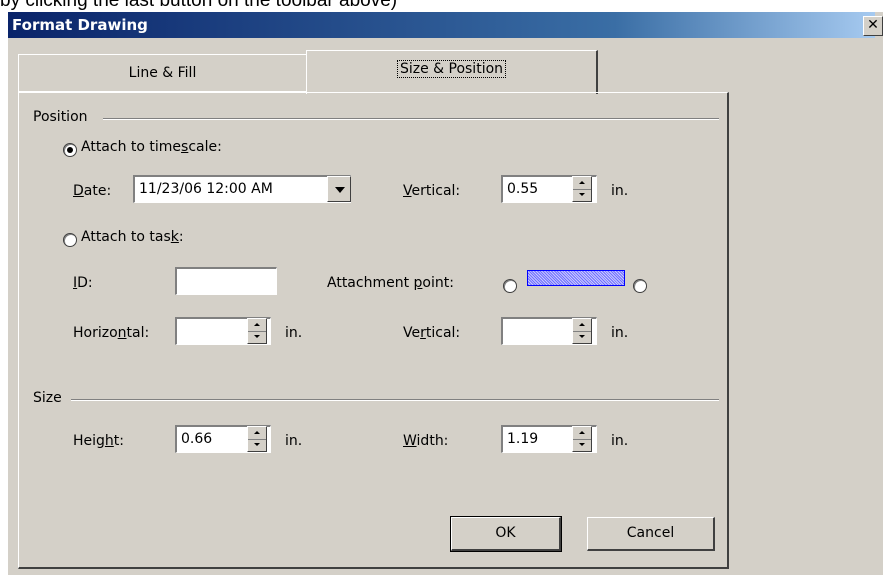 This screenshot has height=575, width=883. Describe the element at coordinates (426, 441) in the screenshot. I see `width-label: Width:` at that location.